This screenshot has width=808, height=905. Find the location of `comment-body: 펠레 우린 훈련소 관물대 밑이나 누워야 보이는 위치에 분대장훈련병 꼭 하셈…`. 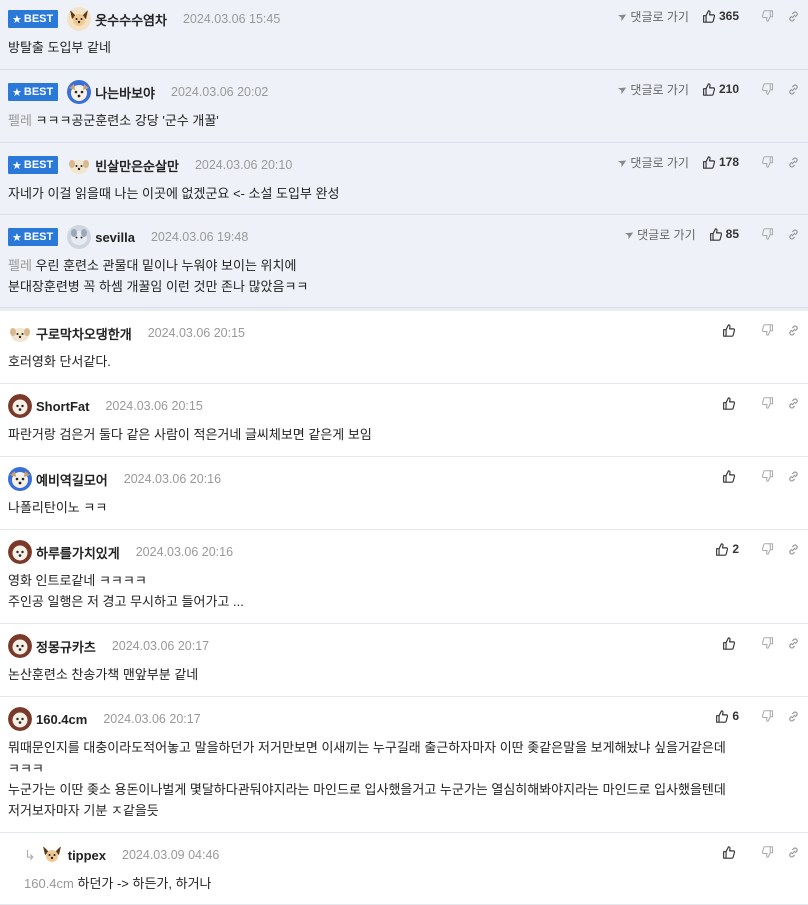

comment-body: 펠레 우린 훈련소 관물대 밑이나 누워야 보이는 위치에 분대장훈련병 꼭 하셈… is located at coordinates (158, 276).